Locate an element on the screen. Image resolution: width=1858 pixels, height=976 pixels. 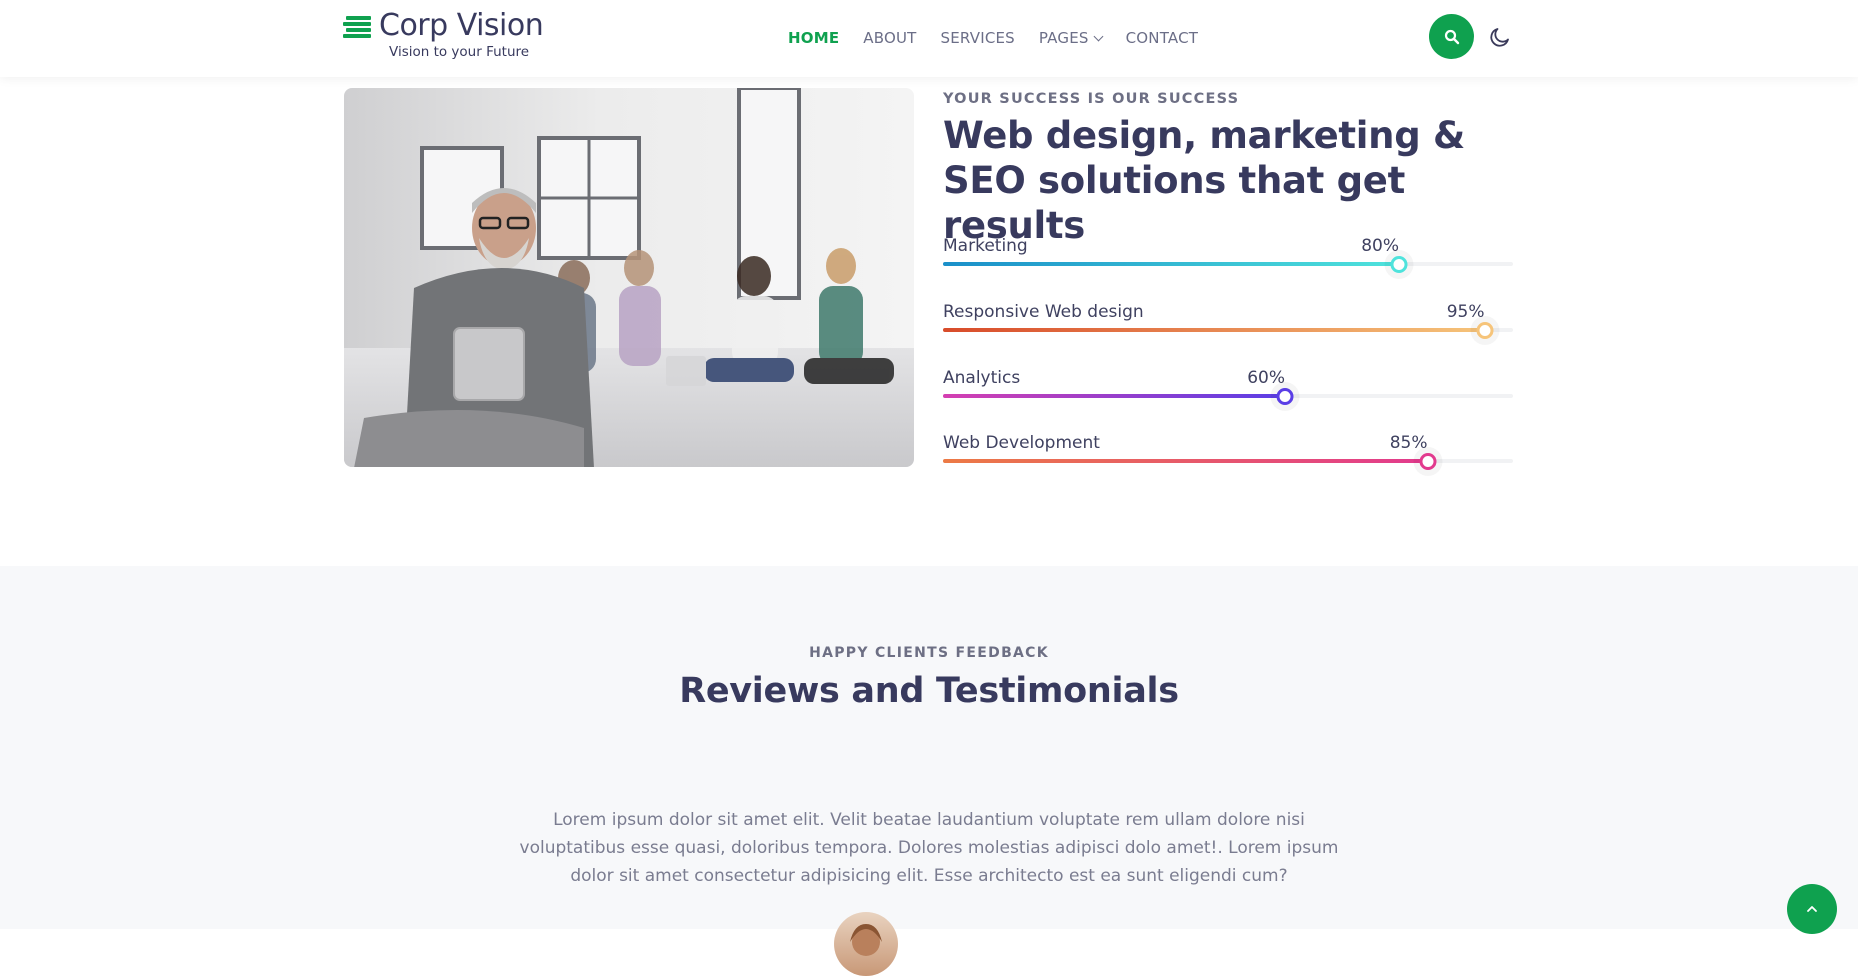
skill-bar-responsive-web-design: Responsive Web design 95% is located at coordinates (1228, 322).